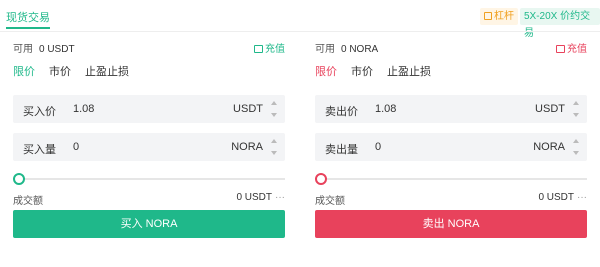  I want to click on available-value: 0 USDT, so click(57, 49).